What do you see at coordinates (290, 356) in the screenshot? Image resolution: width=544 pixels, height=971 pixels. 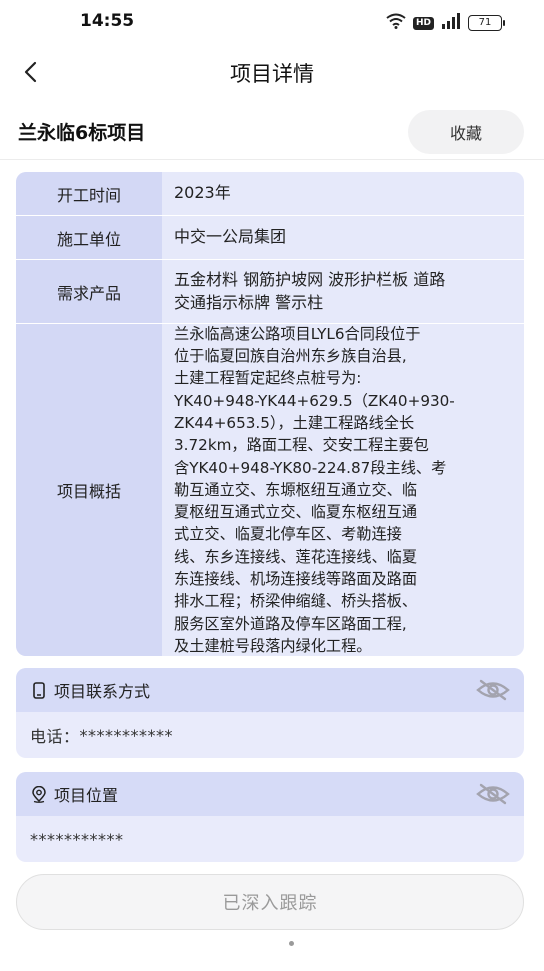 I see `overview-line: 位于临夏回族自治州东乡族自治县,` at bounding box center [290, 356].